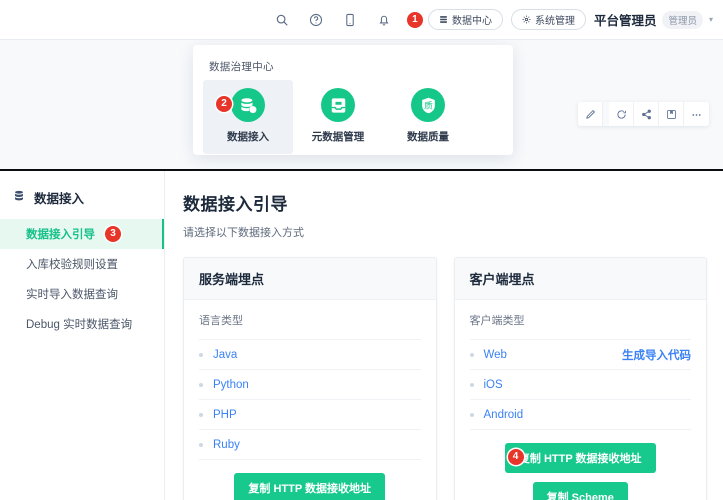 This screenshot has height=500, width=723. Describe the element at coordinates (248, 137) in the screenshot. I see `mega-item-label: 数据接入` at that location.